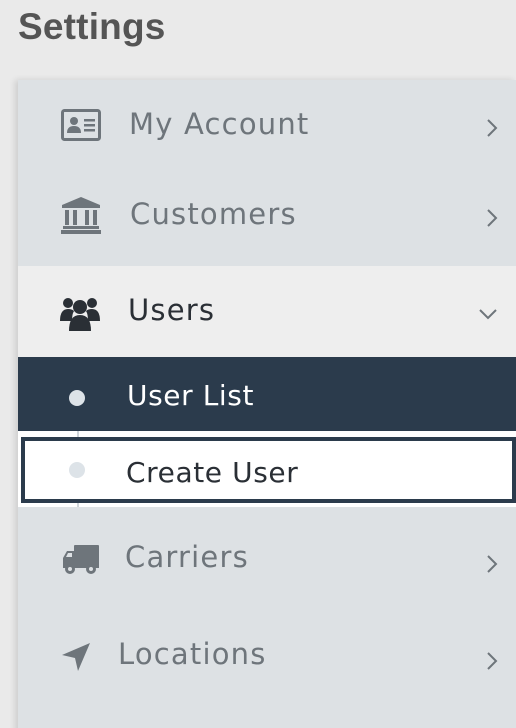 The height and width of the screenshot is (728, 516). I want to click on menu-item-label: Carriers, so click(187, 557).